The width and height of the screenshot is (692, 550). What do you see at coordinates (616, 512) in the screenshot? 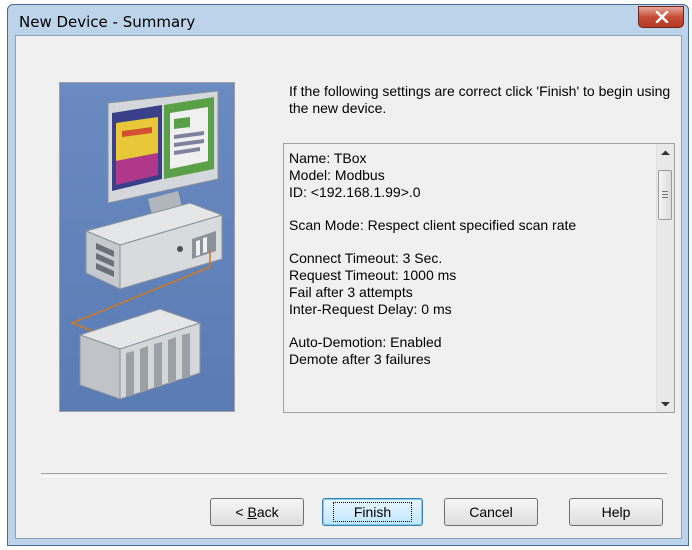
I see `help-button: Help` at bounding box center [616, 512].